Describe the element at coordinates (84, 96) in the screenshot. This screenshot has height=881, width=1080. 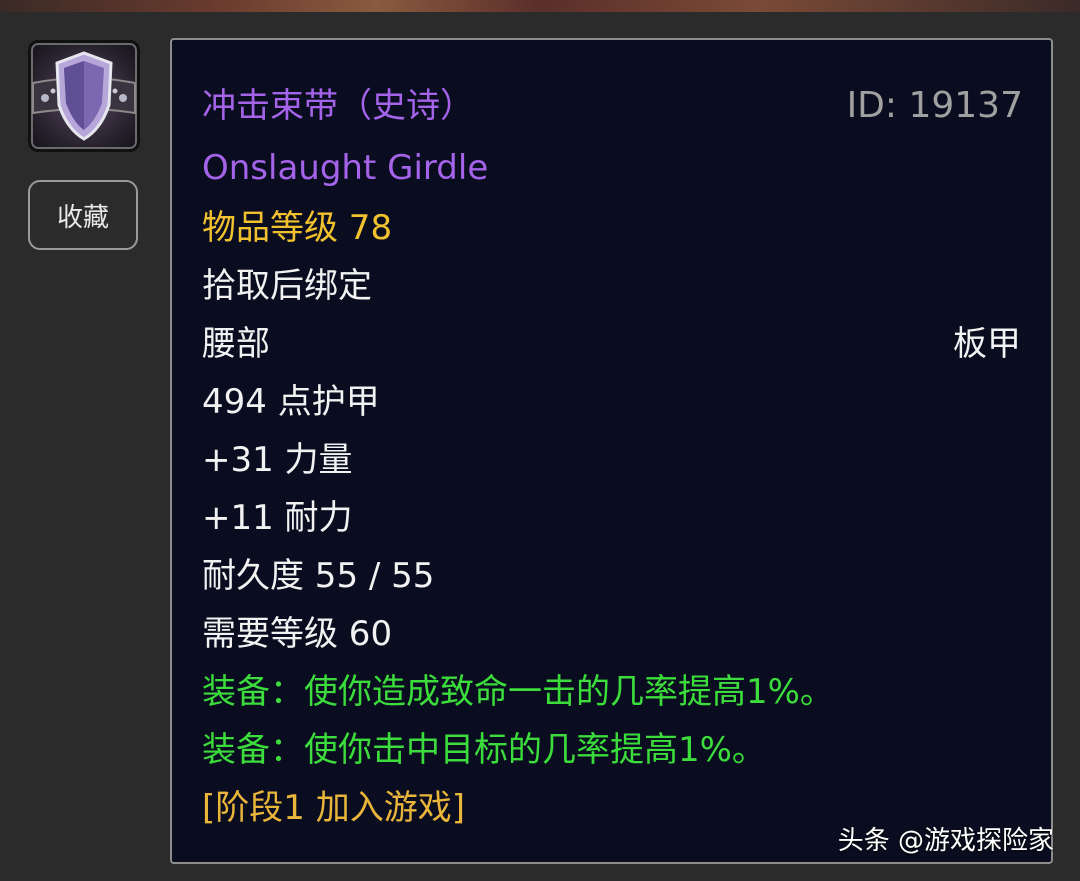
I see `shield-belt-icon` at that location.